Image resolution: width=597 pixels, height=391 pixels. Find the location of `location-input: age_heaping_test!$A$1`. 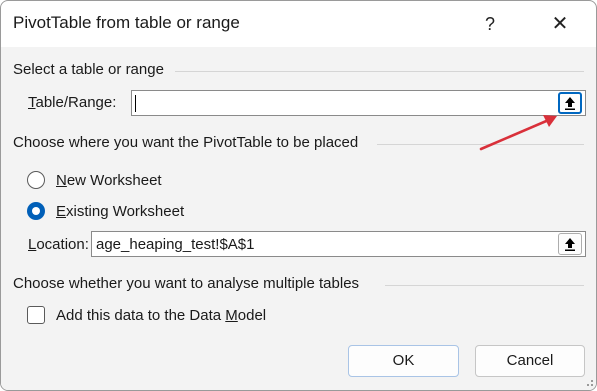

location-input: age_heaping_test!$A$1 is located at coordinates (338, 244).